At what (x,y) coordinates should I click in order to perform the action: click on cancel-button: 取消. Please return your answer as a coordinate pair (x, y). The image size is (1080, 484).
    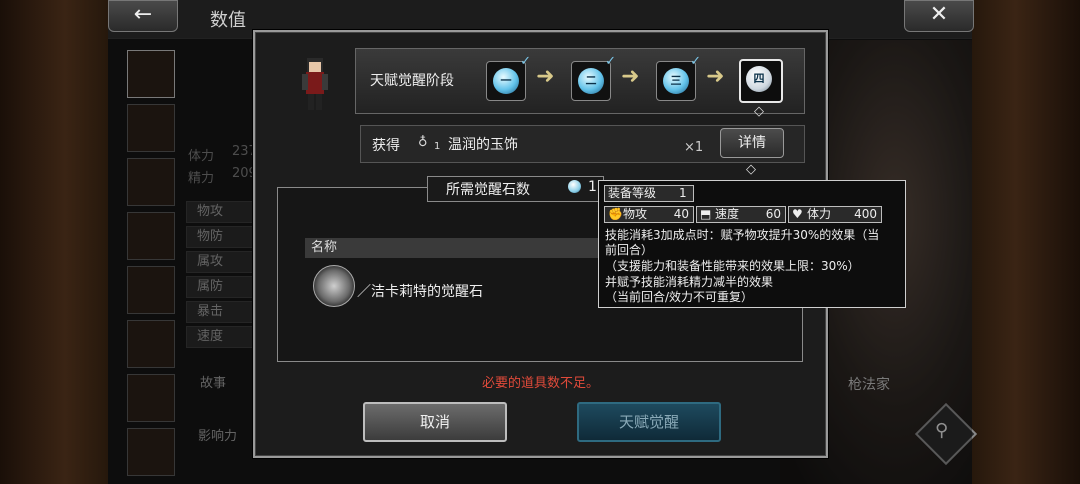
    Looking at the image, I should click on (435, 422).